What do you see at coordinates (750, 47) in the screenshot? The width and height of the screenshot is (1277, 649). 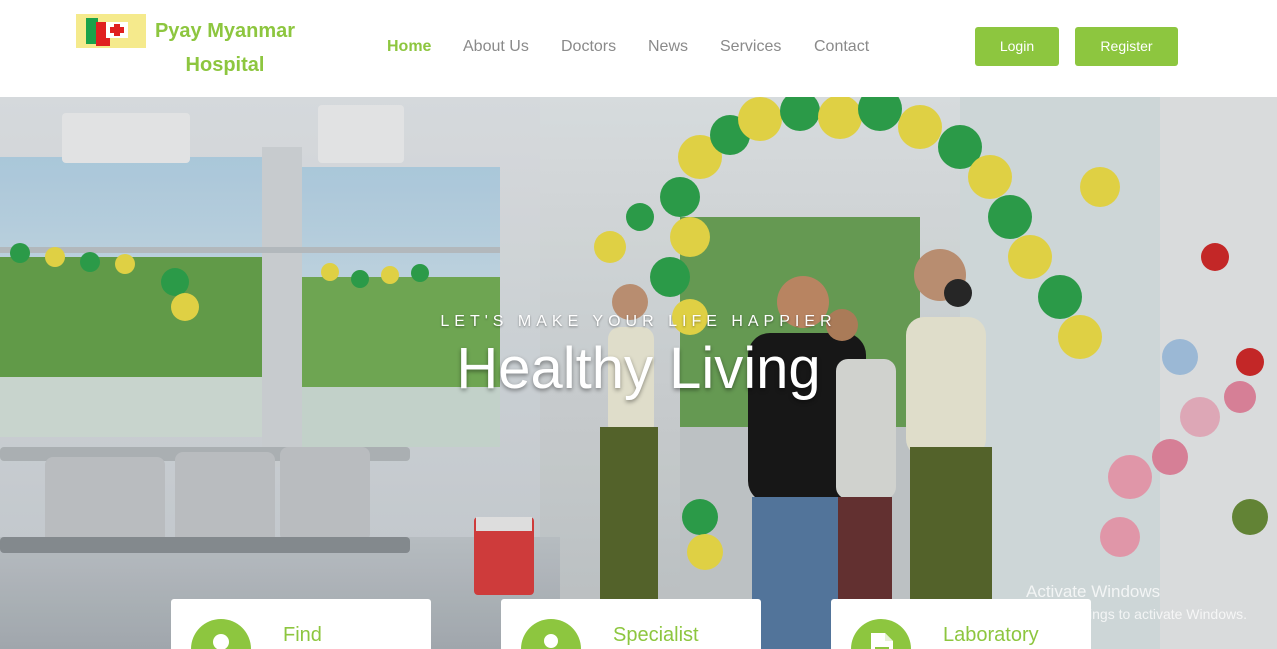 I see `nav-services: Services` at bounding box center [750, 47].